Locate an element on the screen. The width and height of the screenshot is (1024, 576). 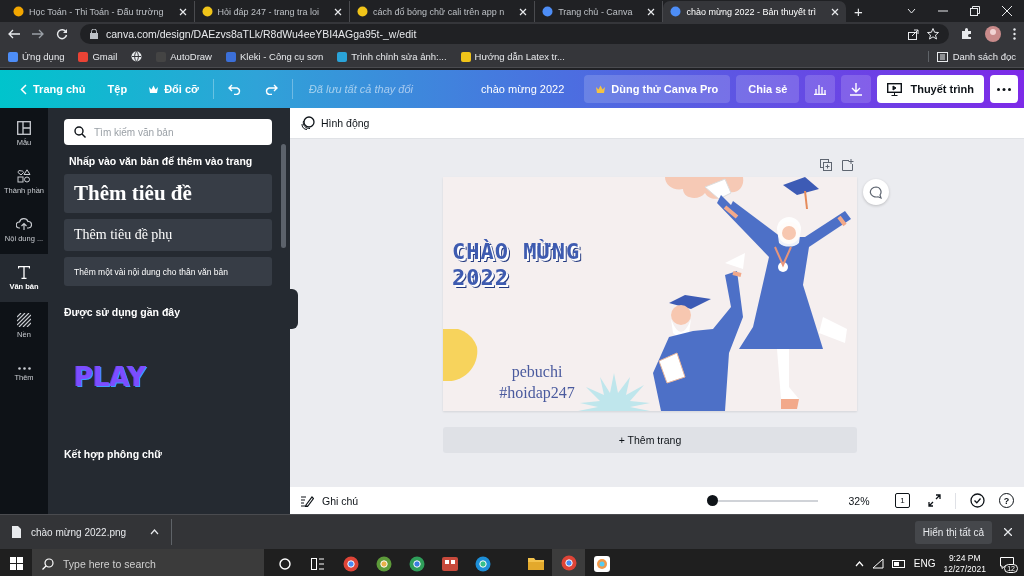
back-icon is located at coordinates (14, 34).